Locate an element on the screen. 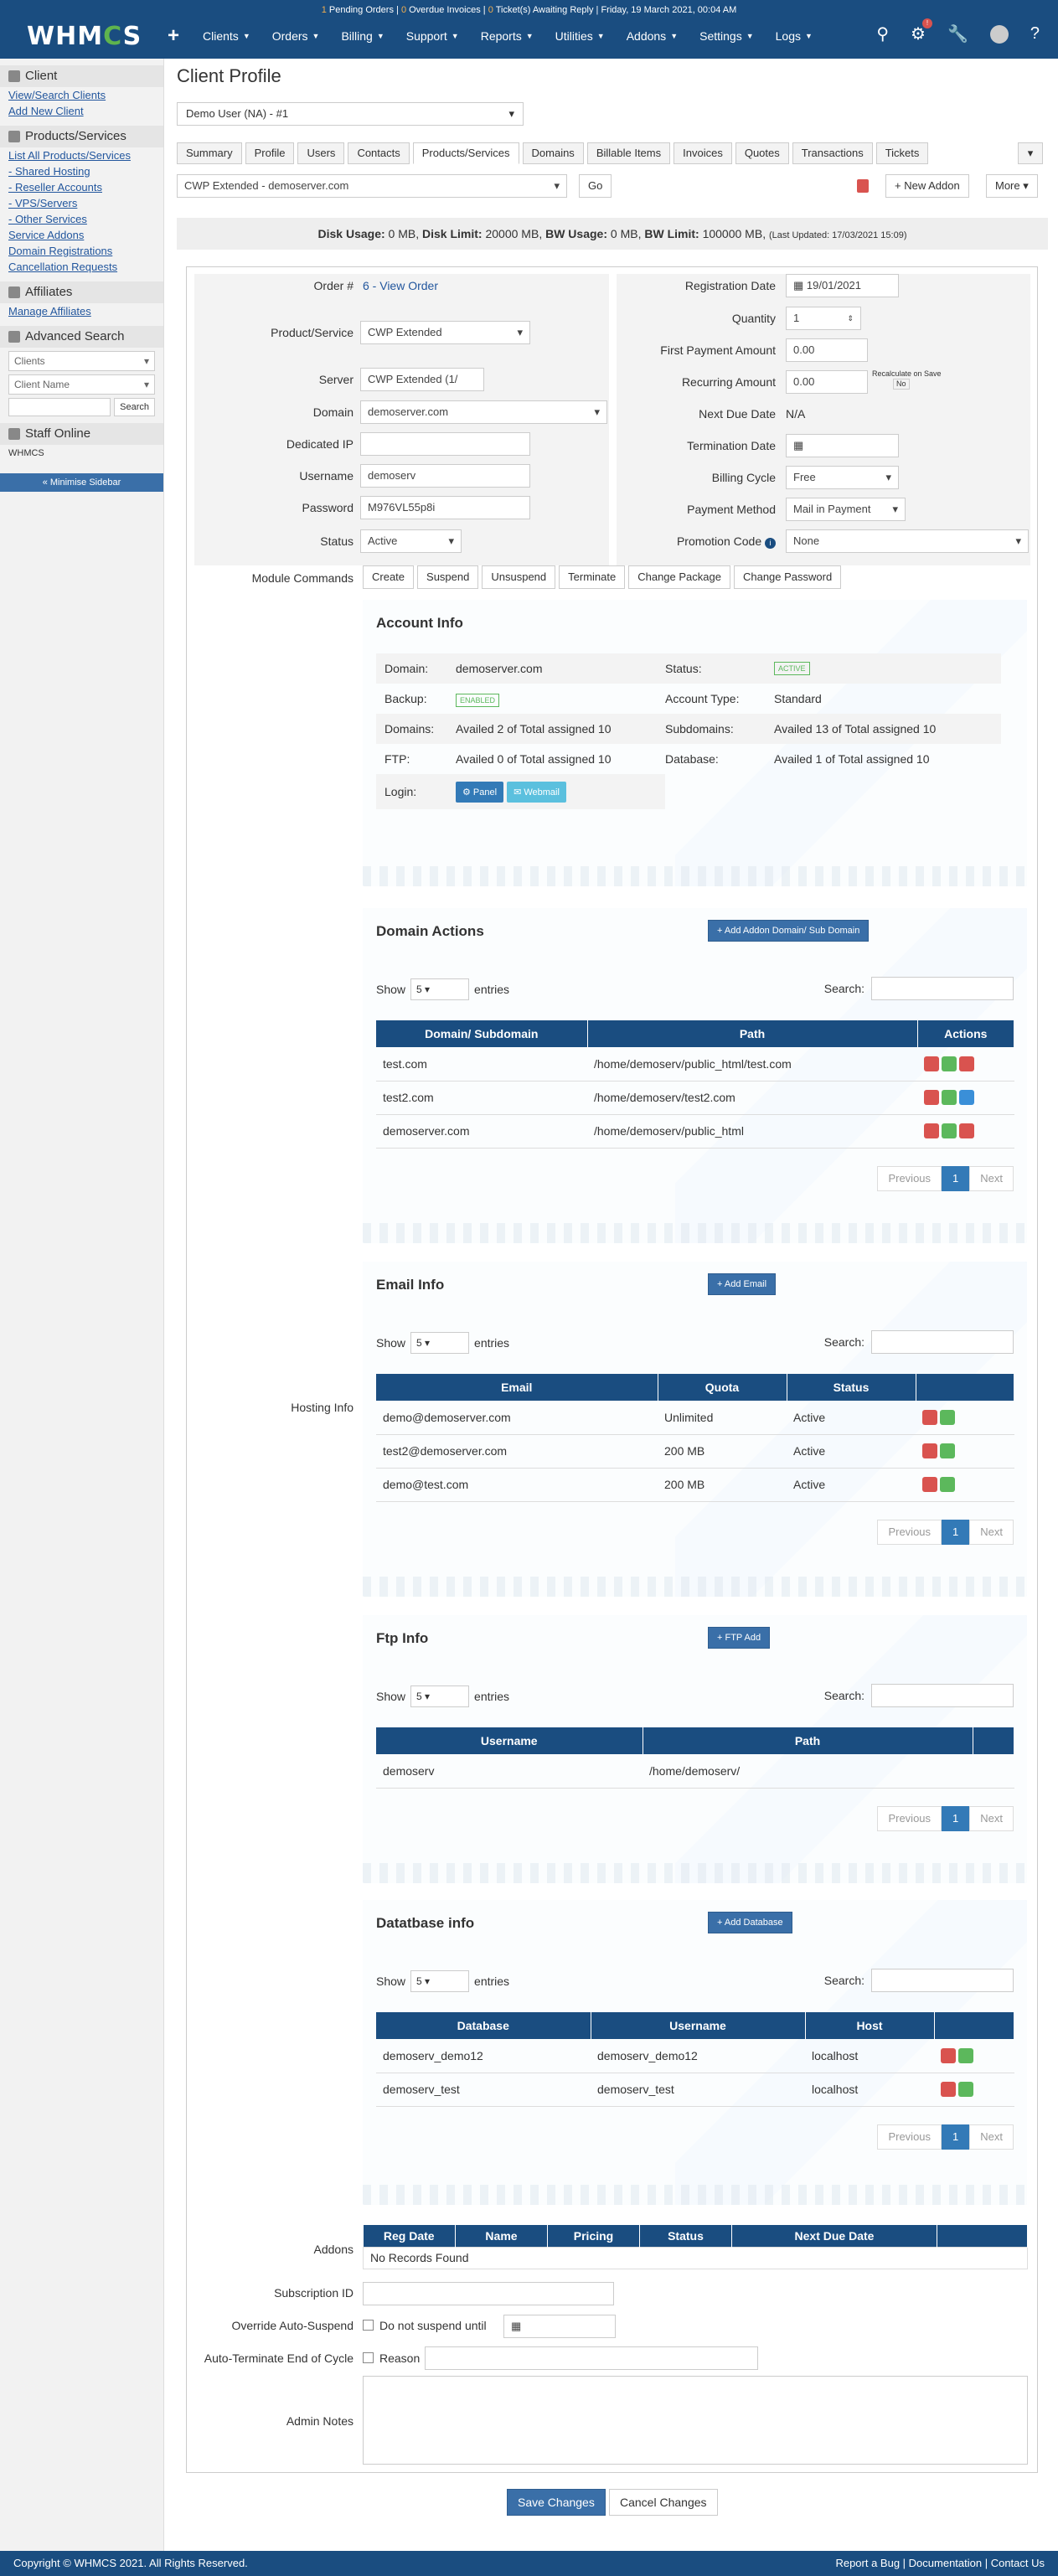 This screenshot has width=1058, height=2576. sidebar-ps-link: - VPS/Servers is located at coordinates (81, 203).